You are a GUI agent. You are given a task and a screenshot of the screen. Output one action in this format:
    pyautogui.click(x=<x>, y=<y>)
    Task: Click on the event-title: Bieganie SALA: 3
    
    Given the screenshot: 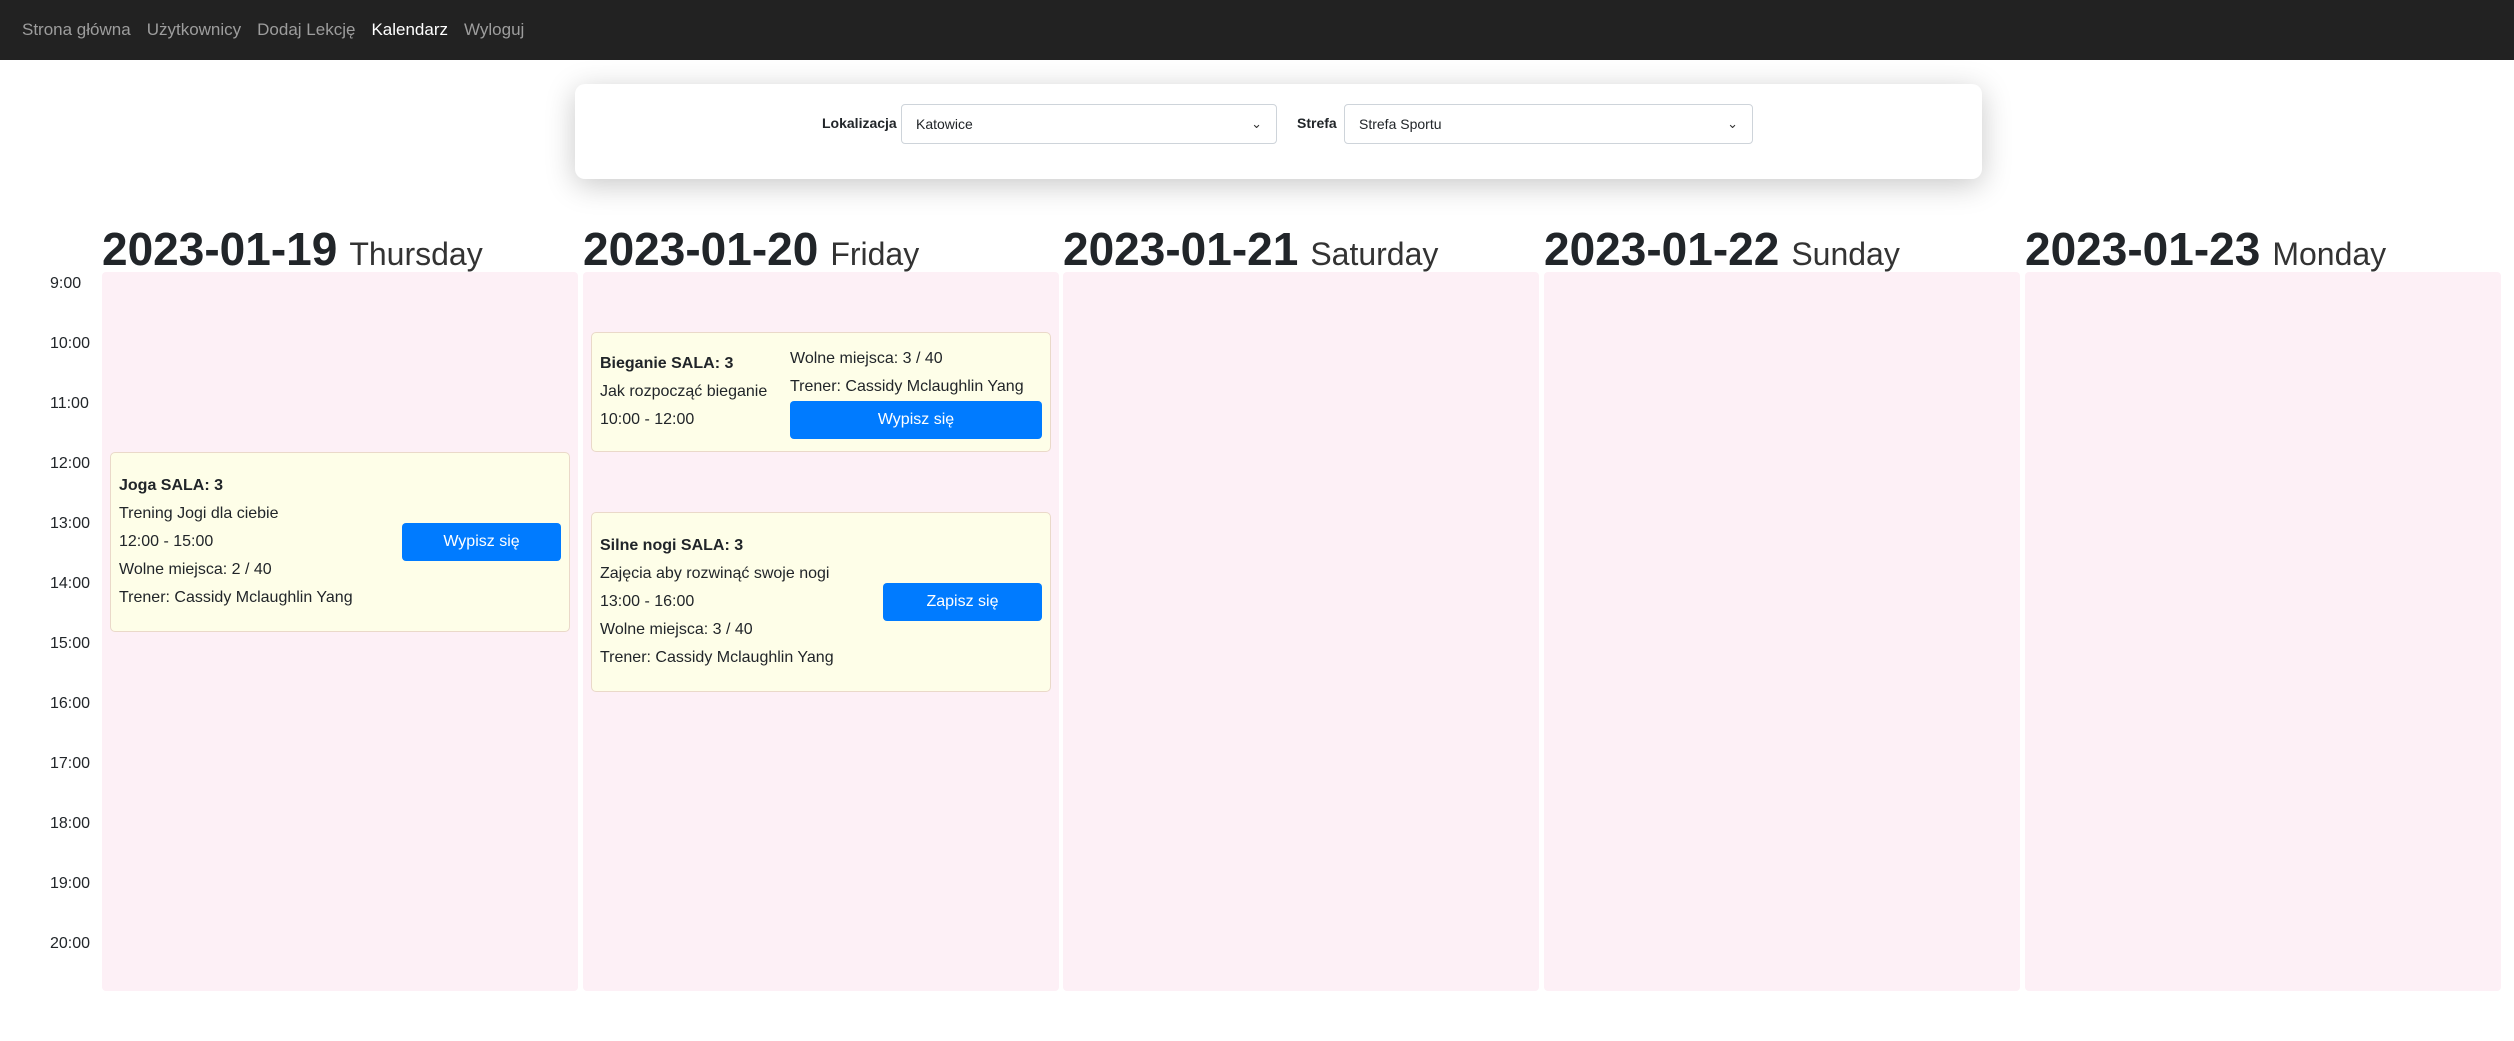 What is the action you would take?
    pyautogui.click(x=667, y=363)
    